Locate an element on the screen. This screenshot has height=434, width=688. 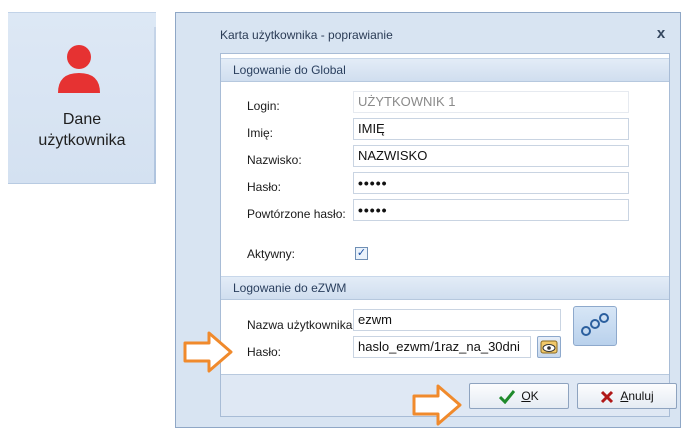
cancel-button: Anuluj is located at coordinates (627, 396).